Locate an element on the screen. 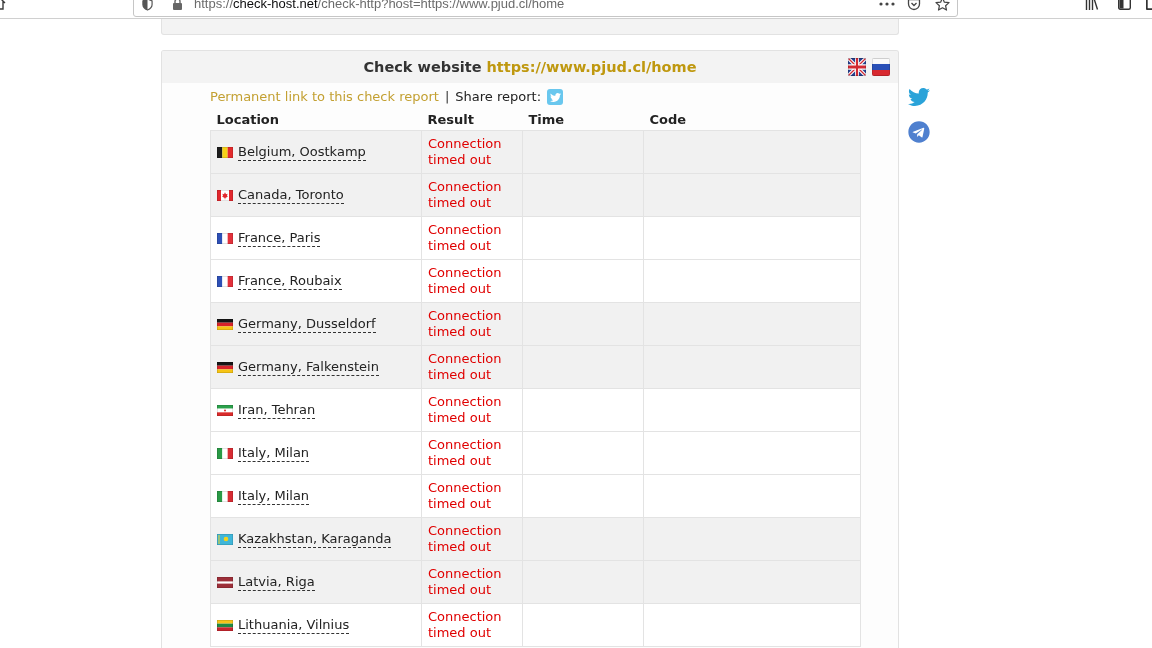  bird-tile-icon is located at coordinates (555, 97).